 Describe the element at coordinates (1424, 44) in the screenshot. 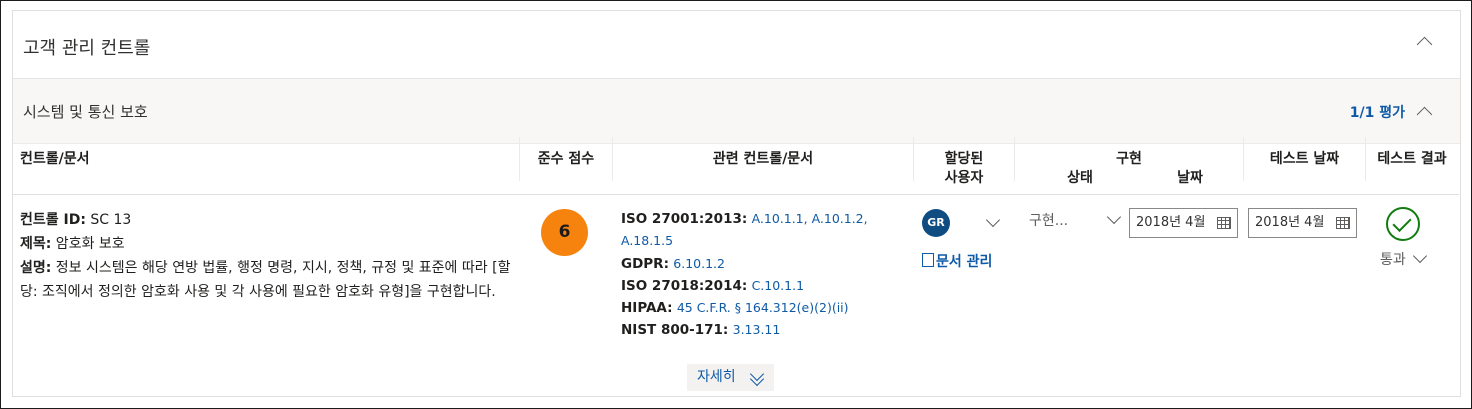

I see `collapse-chevron-up-icon` at that location.